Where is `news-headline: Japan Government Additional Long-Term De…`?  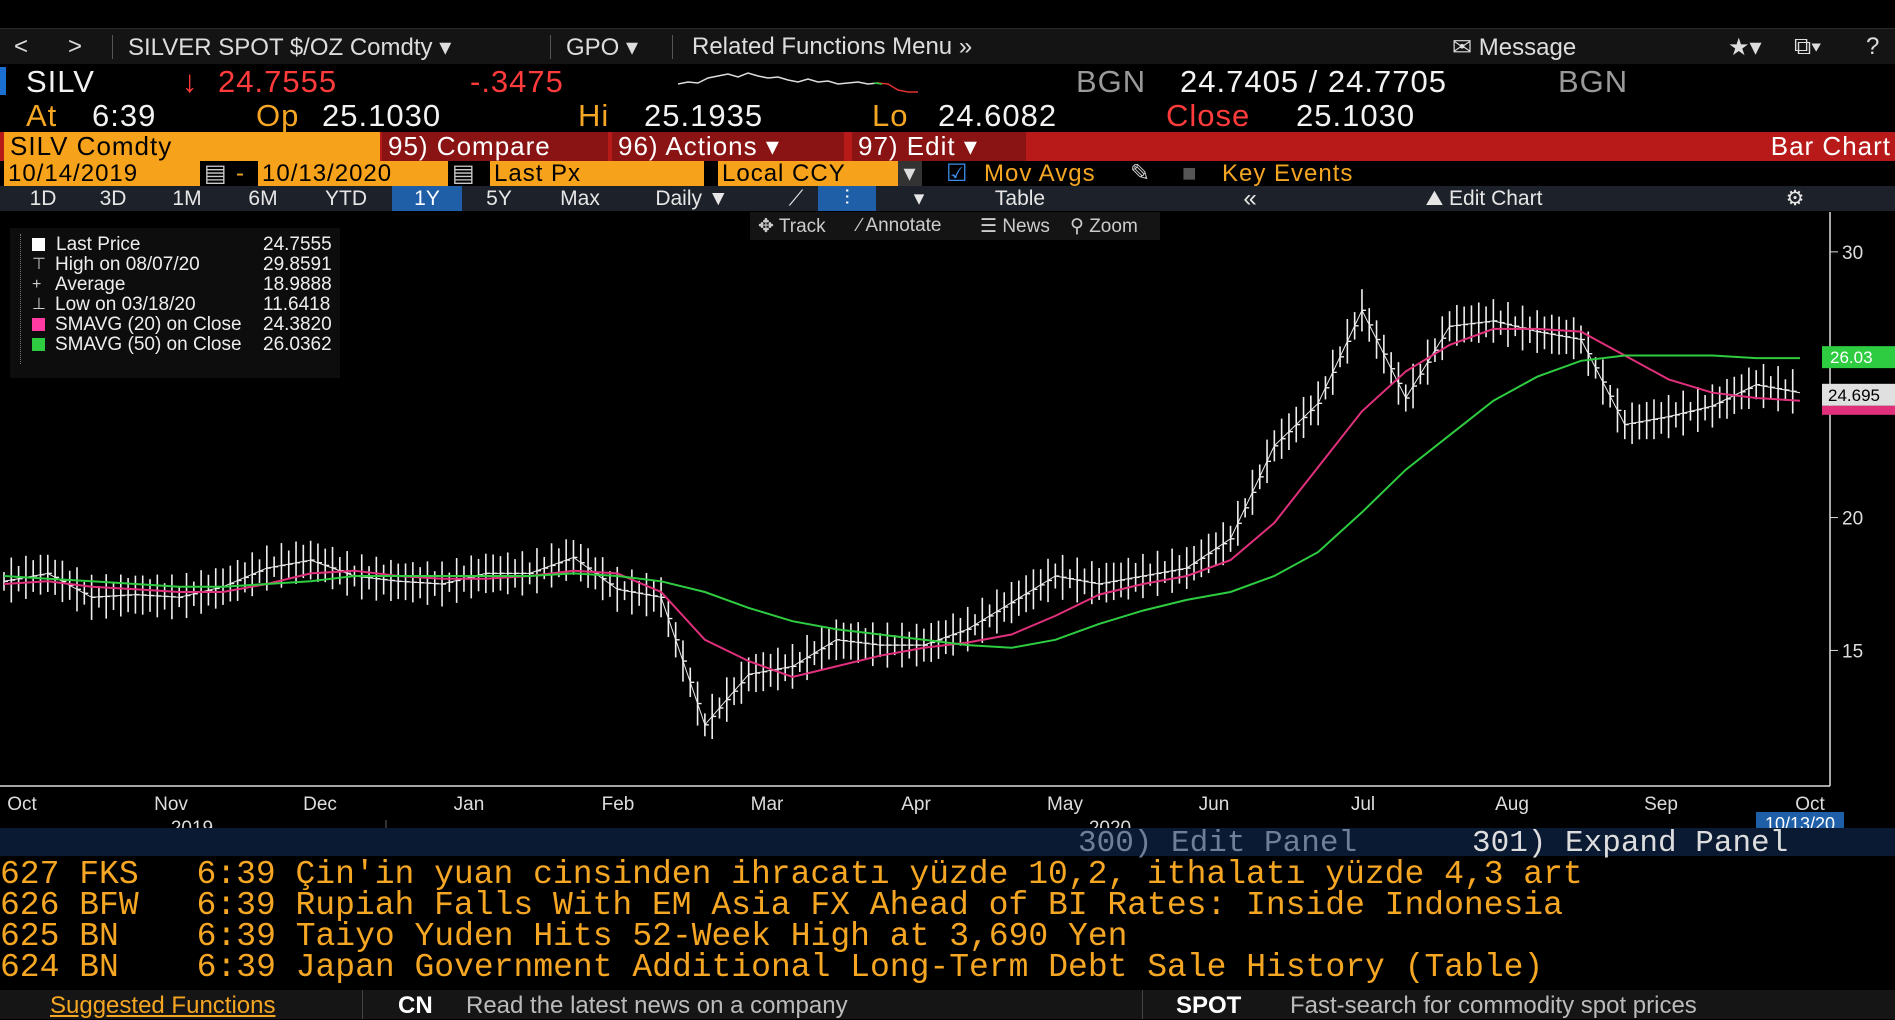
news-headline: Japan Government Additional Long-Term De… is located at coordinates (919, 967).